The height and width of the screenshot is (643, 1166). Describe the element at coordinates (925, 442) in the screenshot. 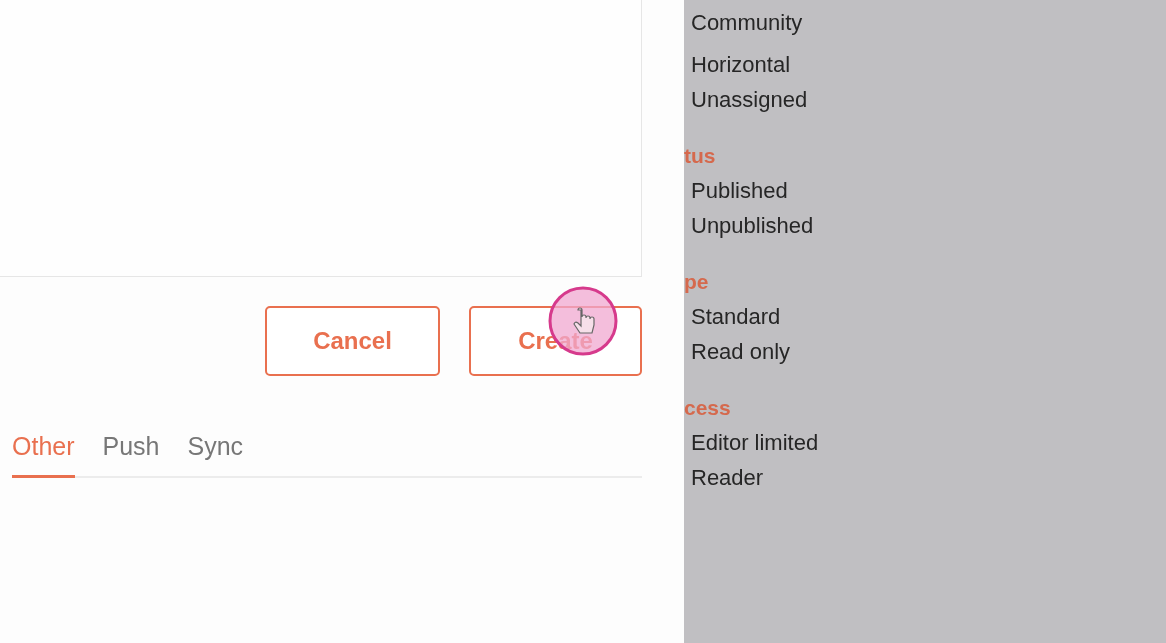

I see `filter-option: Editor limited` at that location.